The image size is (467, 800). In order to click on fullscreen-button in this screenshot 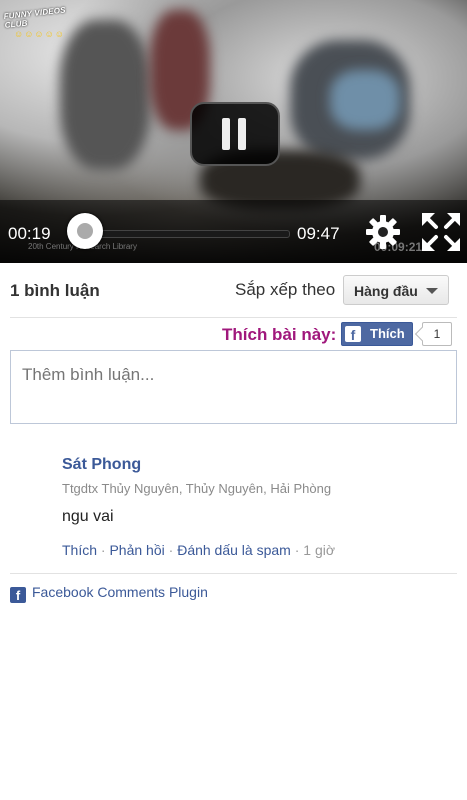, I will do `click(441, 232)`.